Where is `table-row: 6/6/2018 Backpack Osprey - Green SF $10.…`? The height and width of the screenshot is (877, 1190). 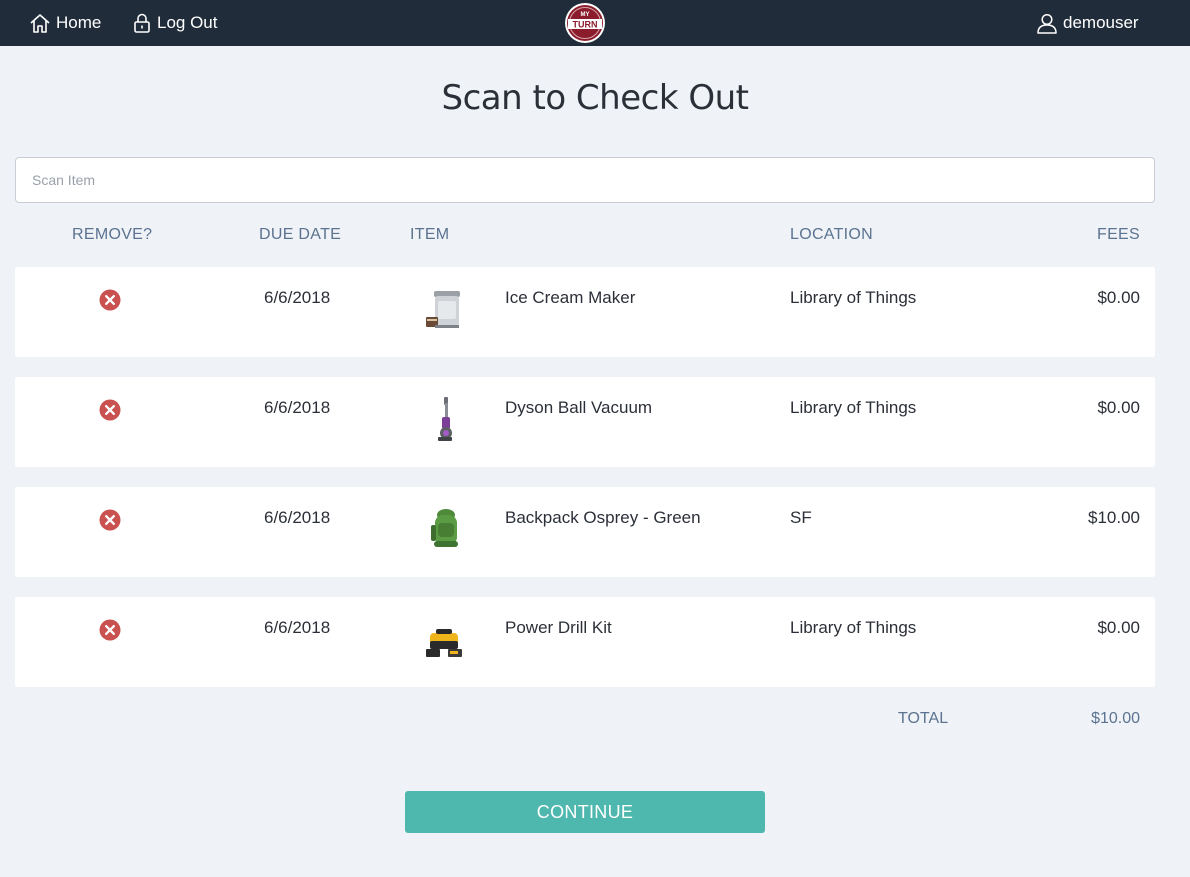
table-row: 6/6/2018 Backpack Osprey - Green SF $10.… is located at coordinates (585, 532).